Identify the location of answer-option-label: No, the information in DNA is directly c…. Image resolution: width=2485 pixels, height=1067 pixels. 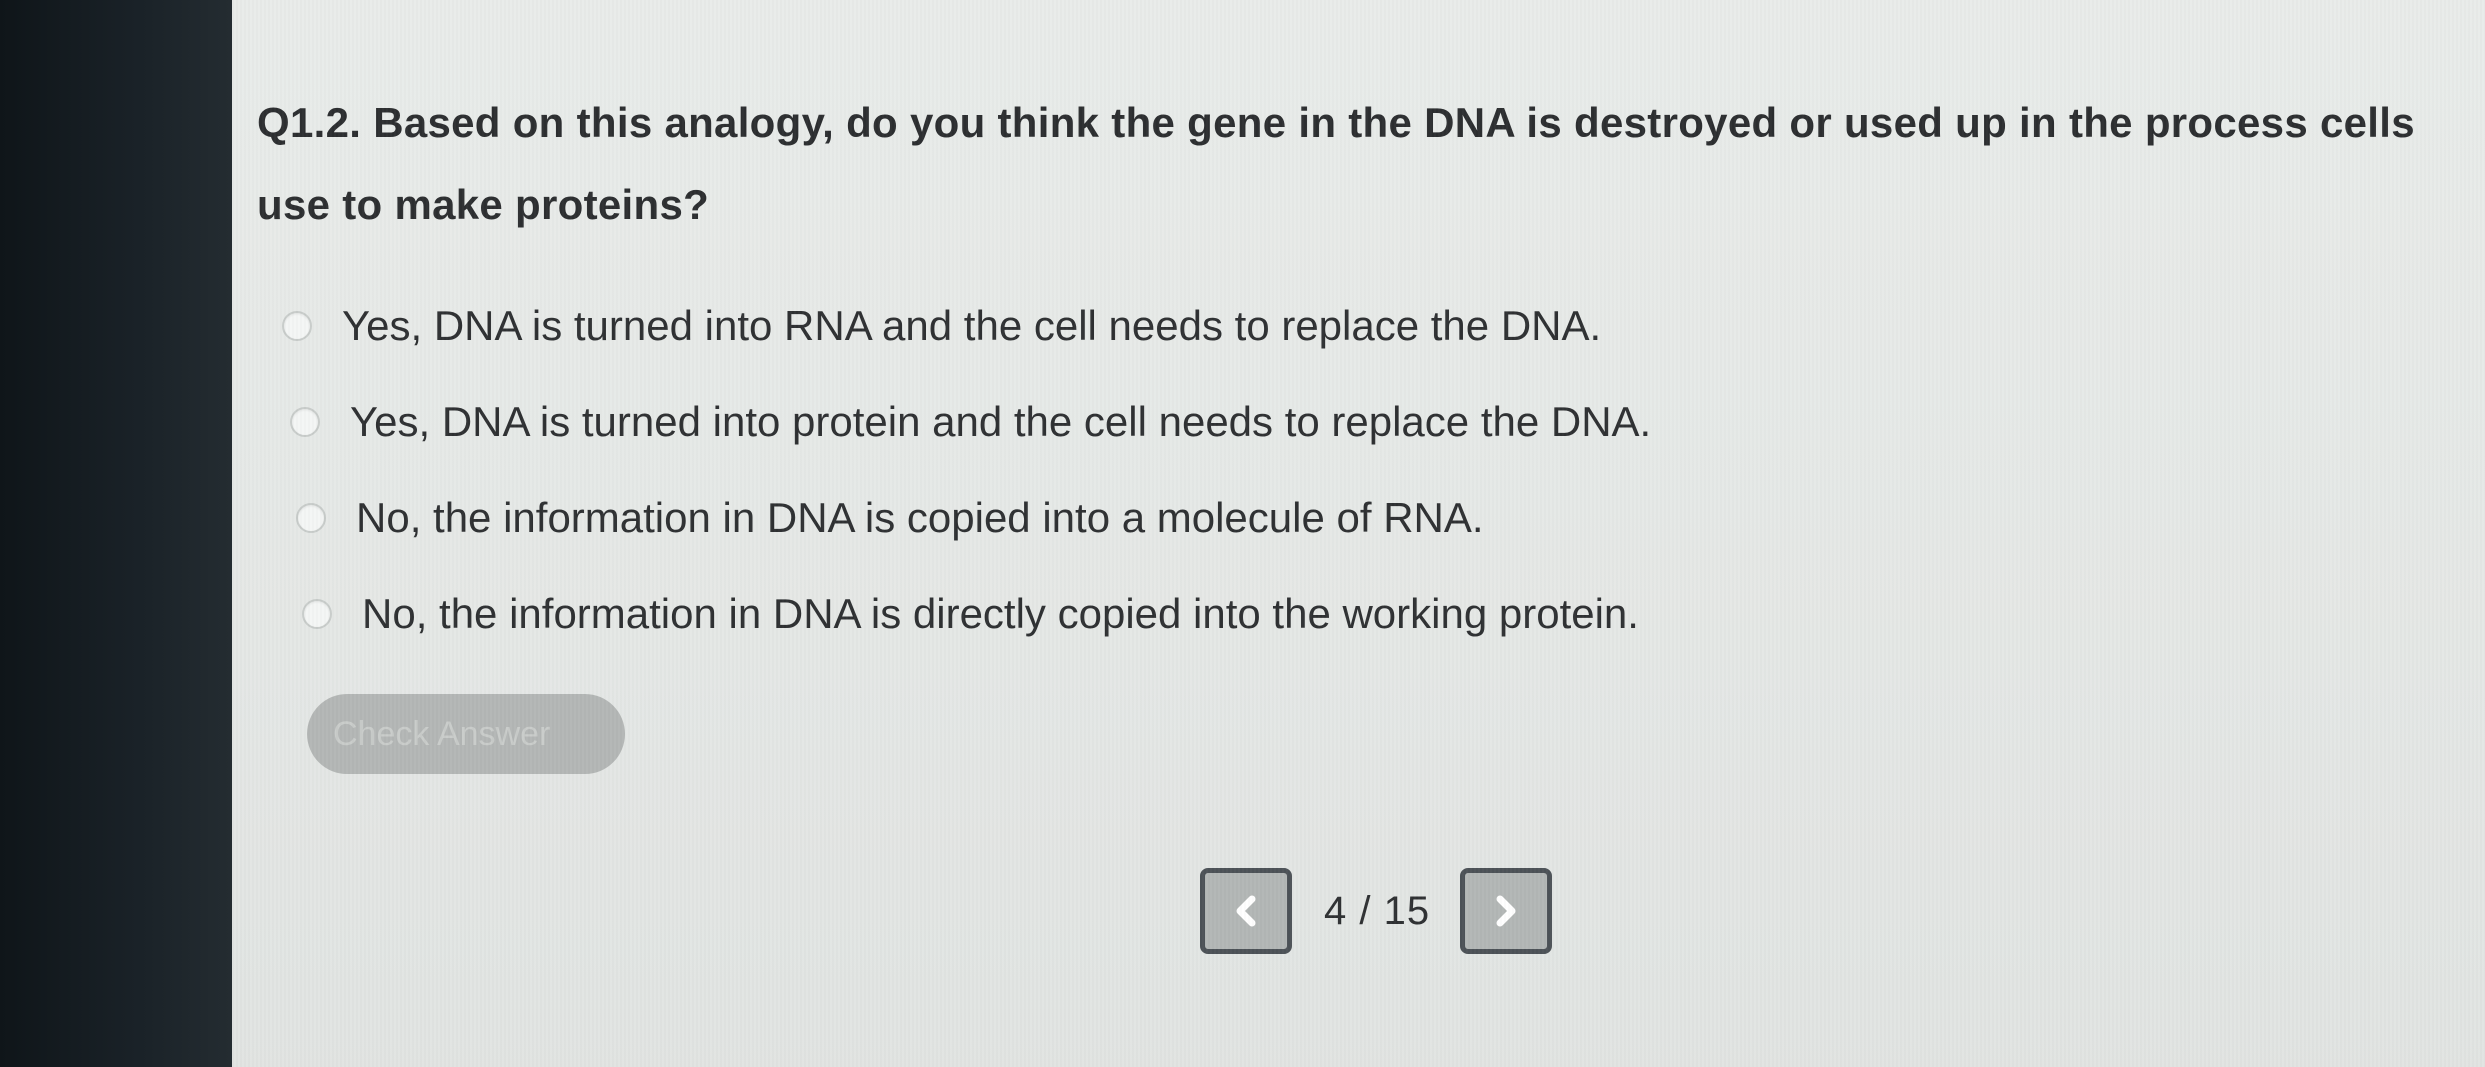
(1000, 613).